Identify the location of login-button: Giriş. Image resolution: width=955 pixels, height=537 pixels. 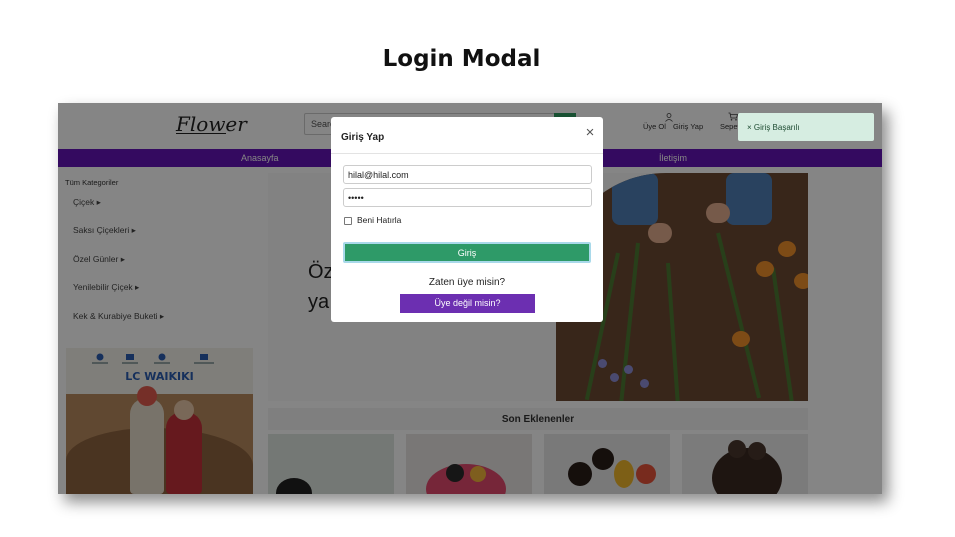
(467, 252).